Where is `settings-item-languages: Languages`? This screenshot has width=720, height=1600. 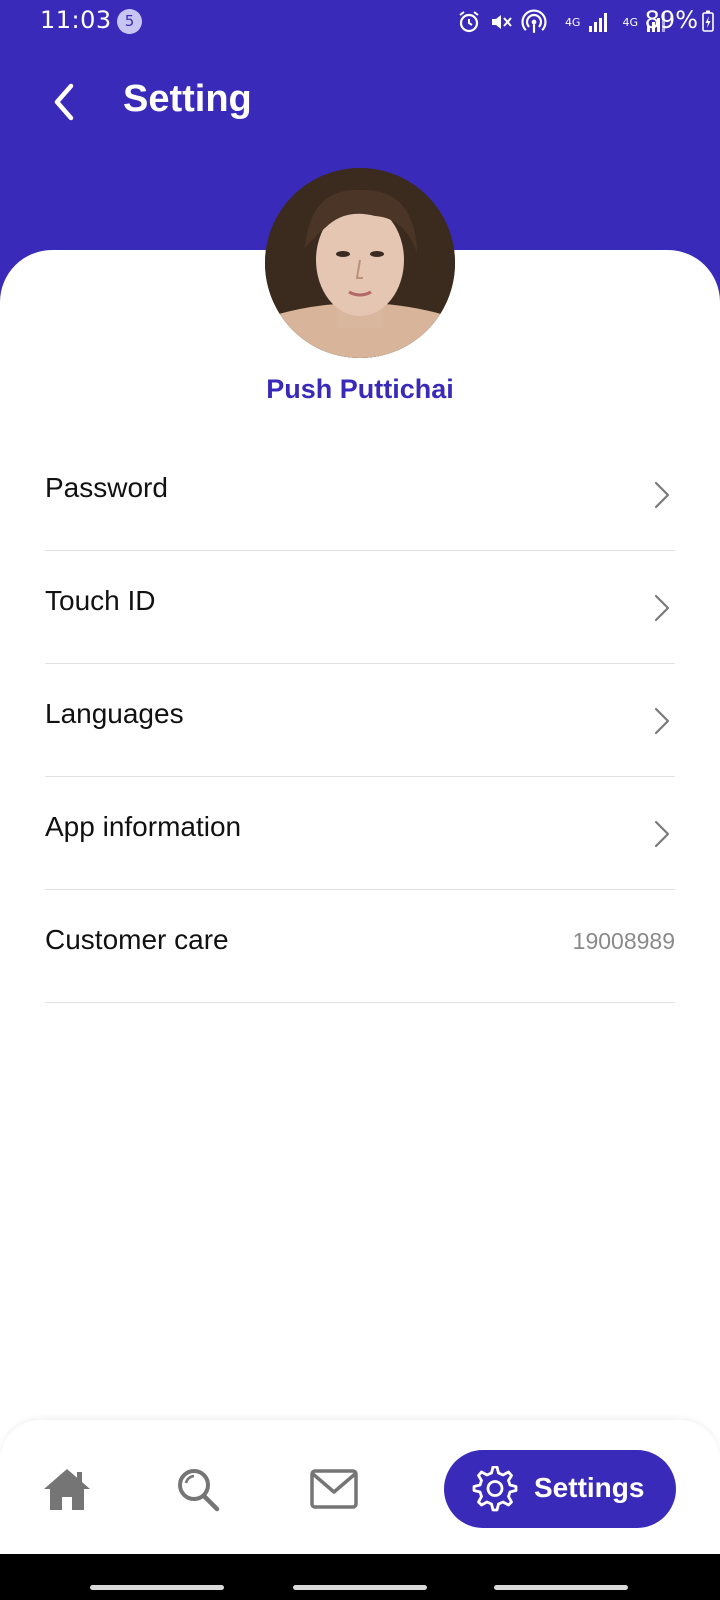
settings-item-languages: Languages is located at coordinates (360, 720).